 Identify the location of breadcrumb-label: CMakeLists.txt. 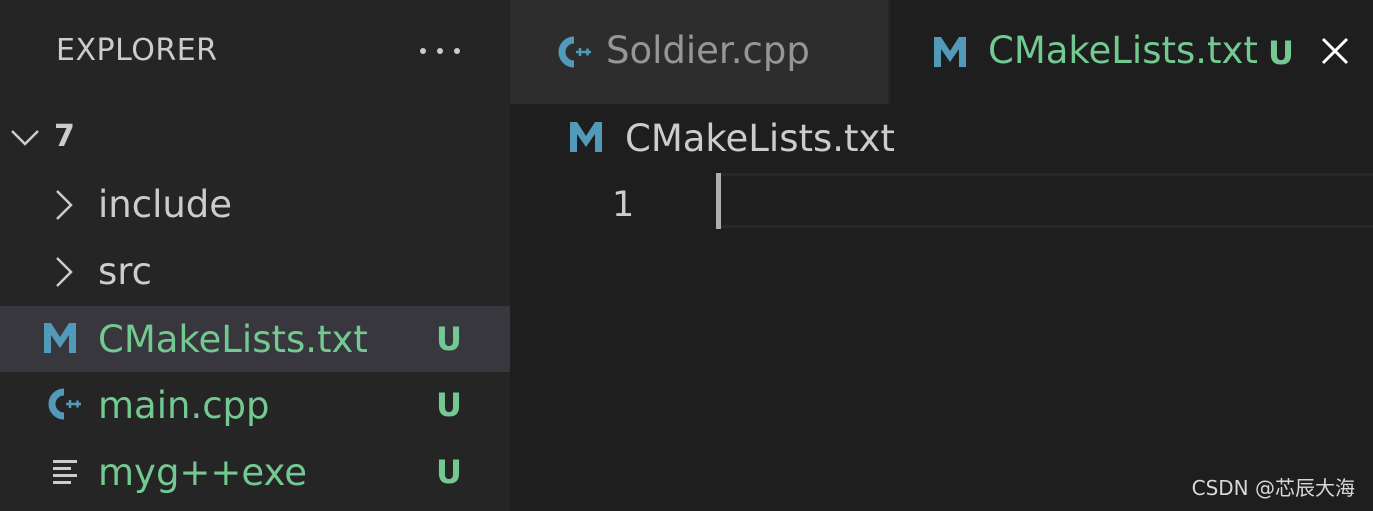
(760, 138).